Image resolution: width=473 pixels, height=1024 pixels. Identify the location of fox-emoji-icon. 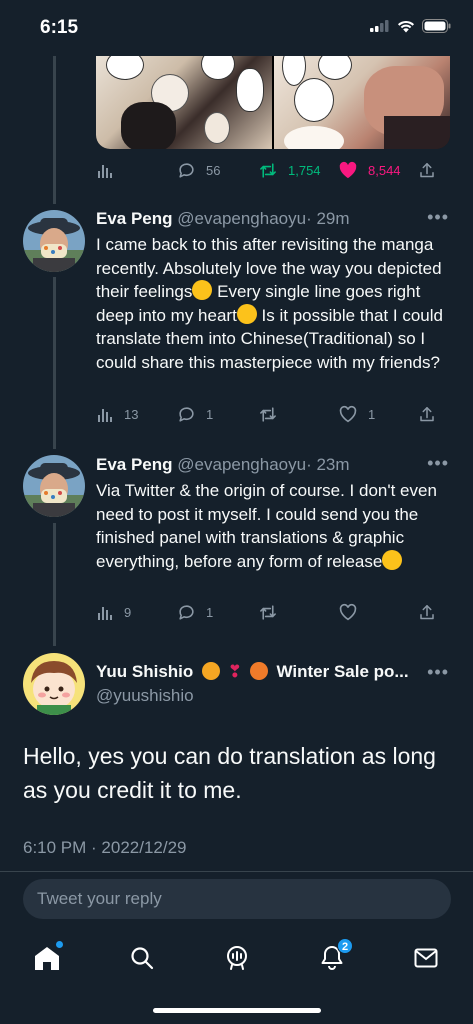
(258, 671).